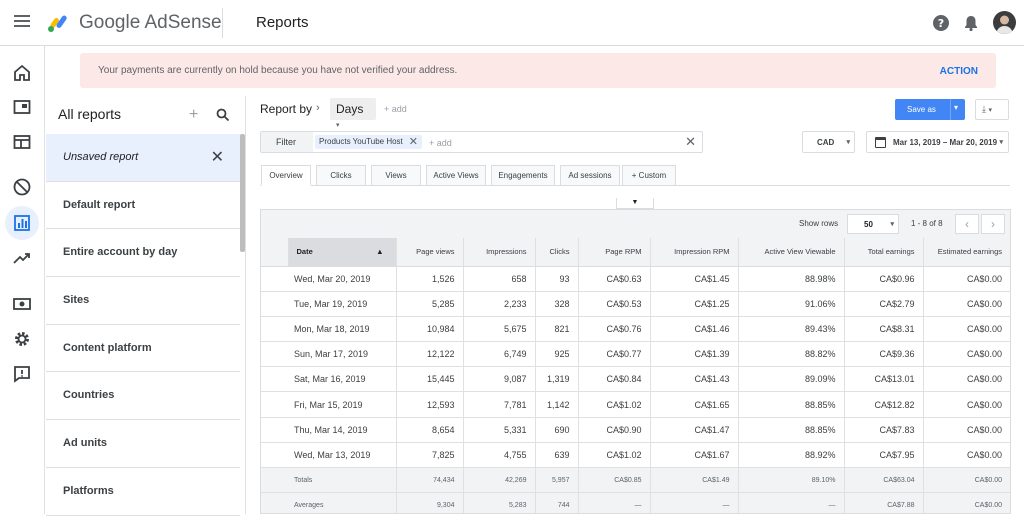 Image resolution: width=1024 pixels, height=516 pixels. I want to click on tab-custom: + Custom, so click(649, 175).